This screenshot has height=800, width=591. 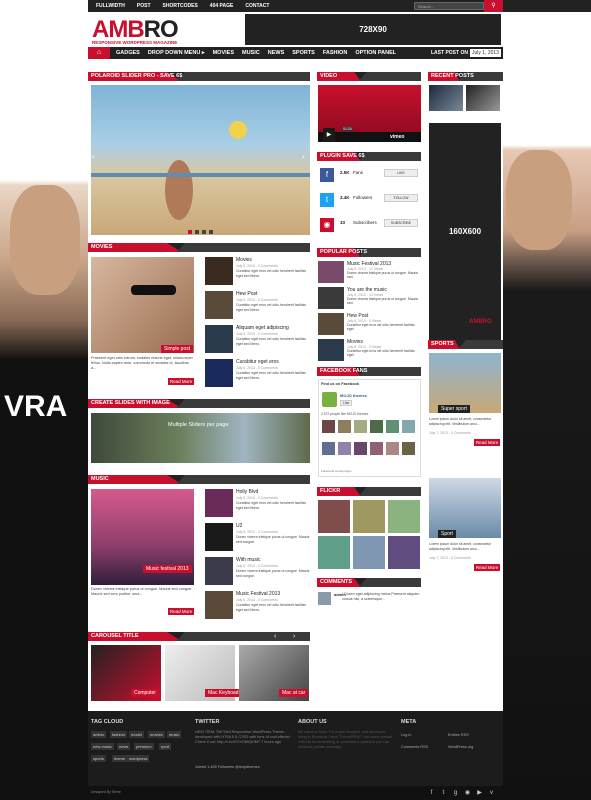 What do you see at coordinates (329, 399) in the screenshot?
I see `facebook-page-avatar` at bounding box center [329, 399].